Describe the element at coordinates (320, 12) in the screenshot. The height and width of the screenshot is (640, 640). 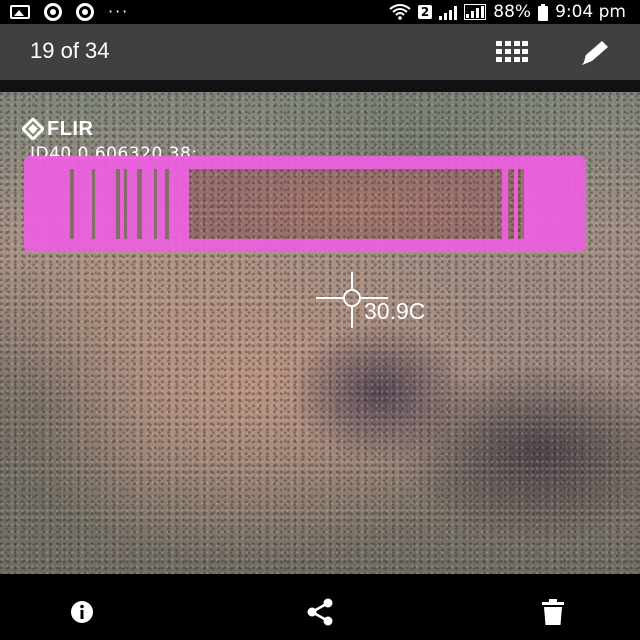
I see `status-bar: ··· 2 88% 9:04 pm` at that location.